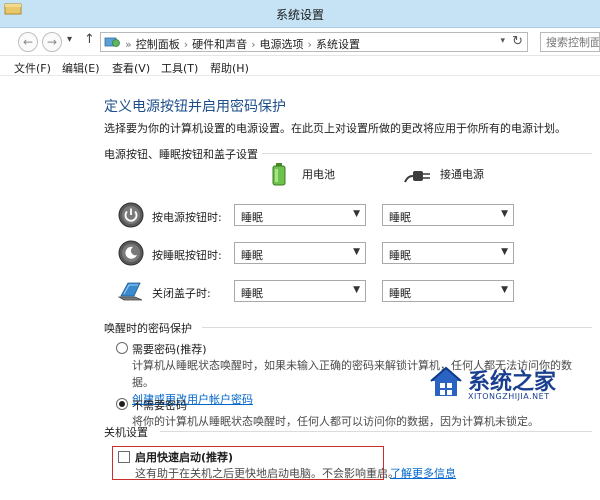  What do you see at coordinates (229, 68) in the screenshot?
I see `menu-help: 帮助(H)` at bounding box center [229, 68].